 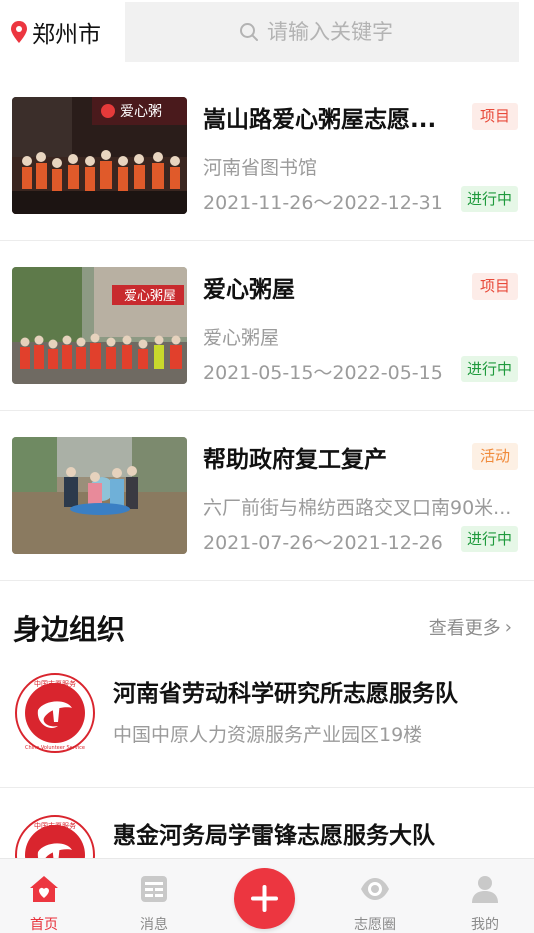 I want to click on plus-icon, so click(x=264, y=898).